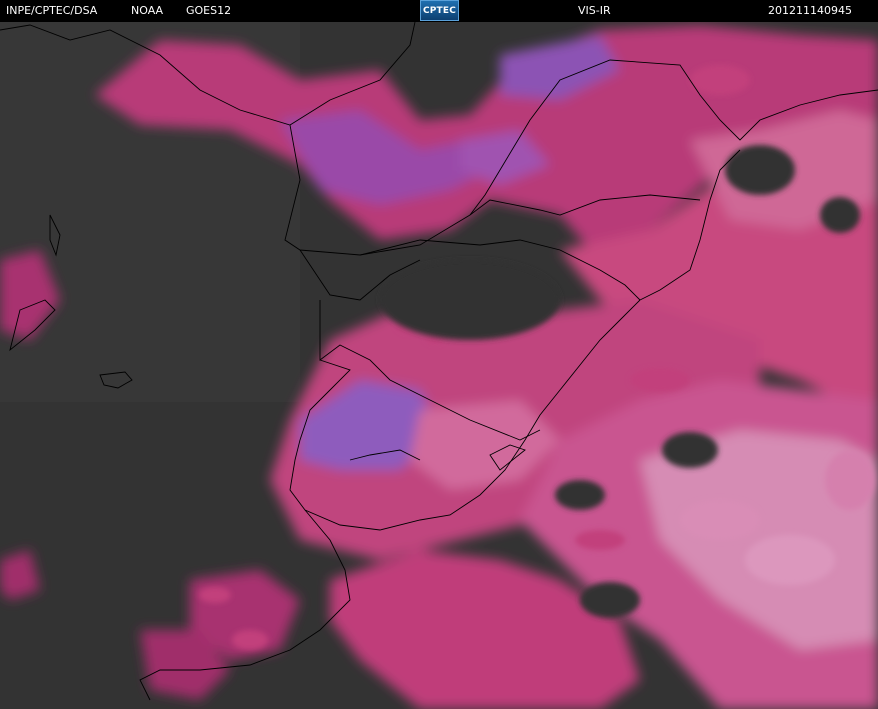 The height and width of the screenshot is (709, 878). Describe the element at coordinates (52, 10) in the screenshot. I see `agency-label: INPE/CPTEC/DSA` at that location.